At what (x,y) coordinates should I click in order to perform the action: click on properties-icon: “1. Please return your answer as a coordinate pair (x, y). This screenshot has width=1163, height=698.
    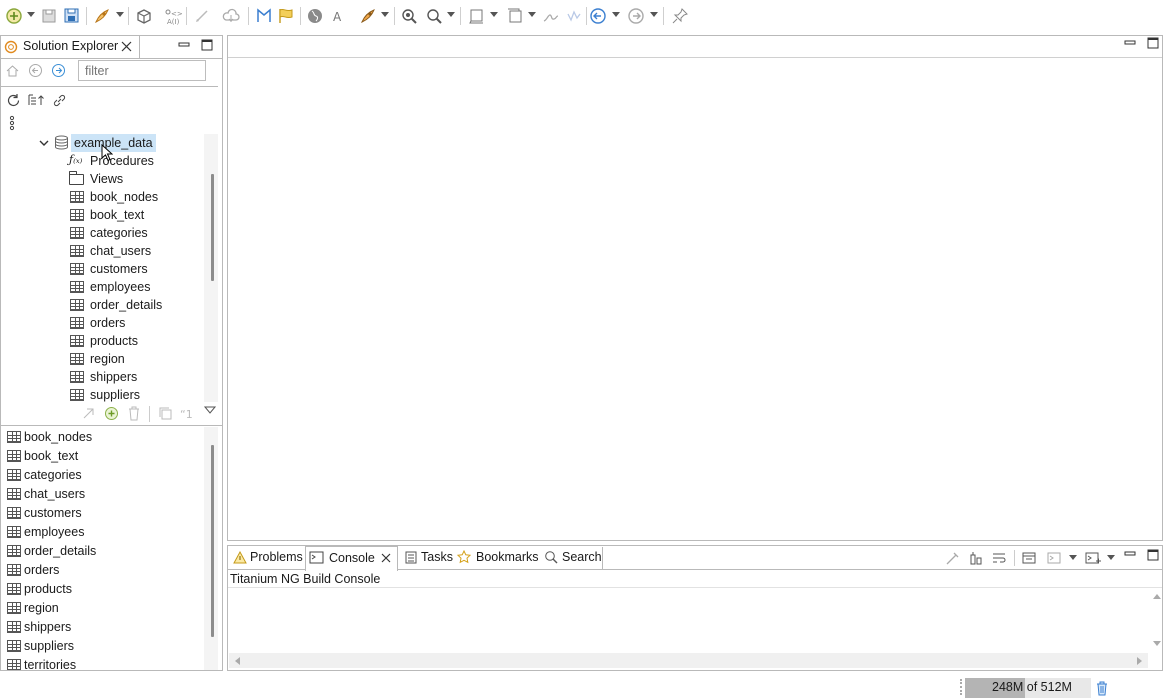
    Looking at the image, I should click on (188, 413).